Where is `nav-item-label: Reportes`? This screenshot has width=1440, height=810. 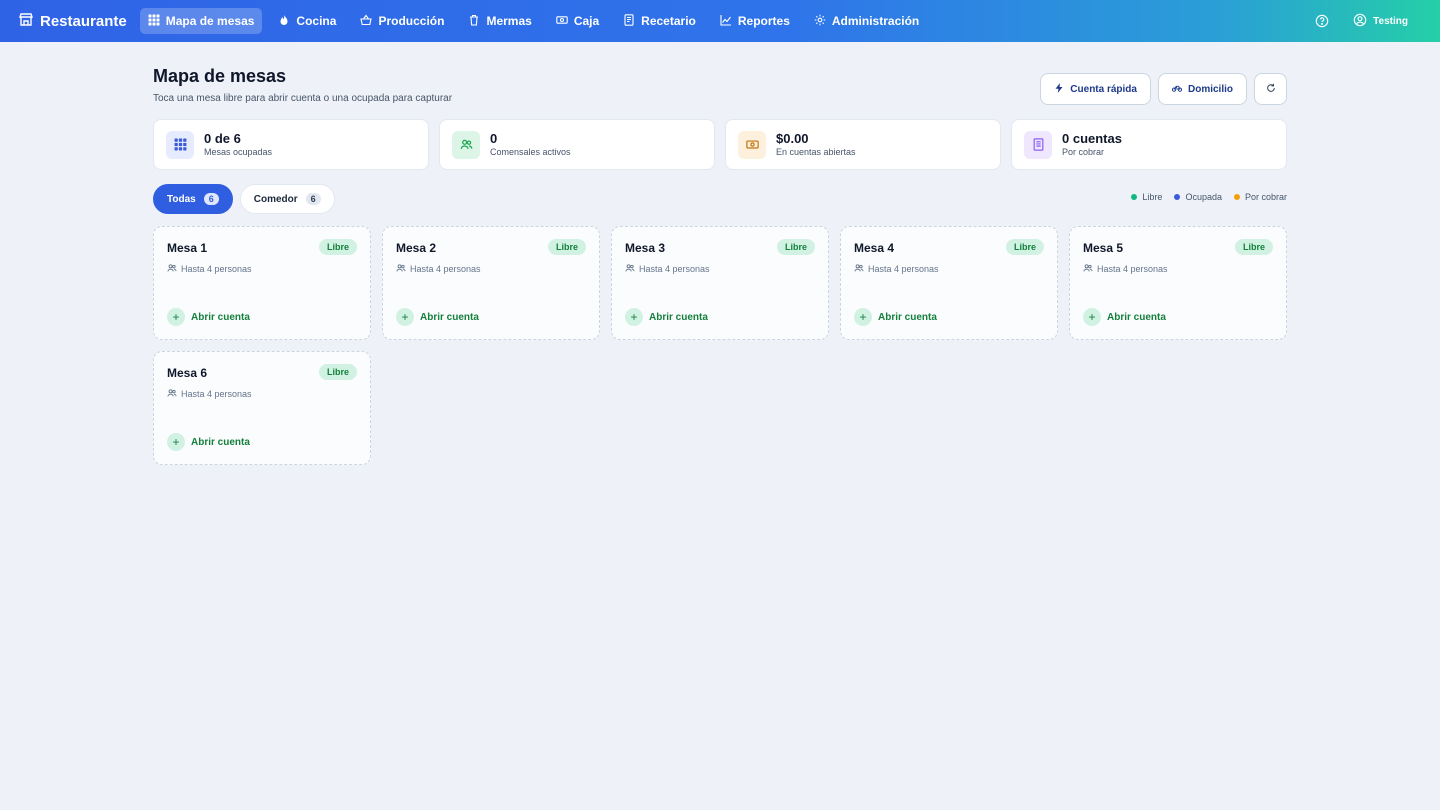 nav-item-label: Reportes is located at coordinates (763, 21).